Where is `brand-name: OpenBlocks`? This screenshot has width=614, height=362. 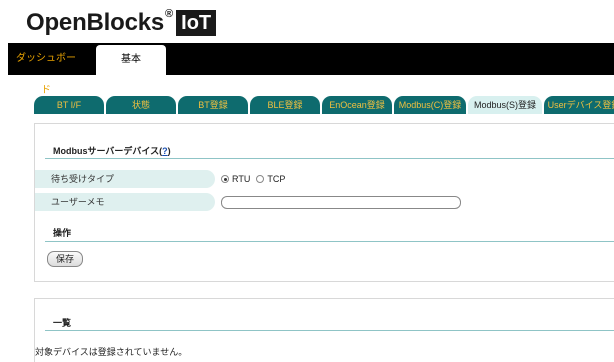 brand-name: OpenBlocks is located at coordinates (95, 22).